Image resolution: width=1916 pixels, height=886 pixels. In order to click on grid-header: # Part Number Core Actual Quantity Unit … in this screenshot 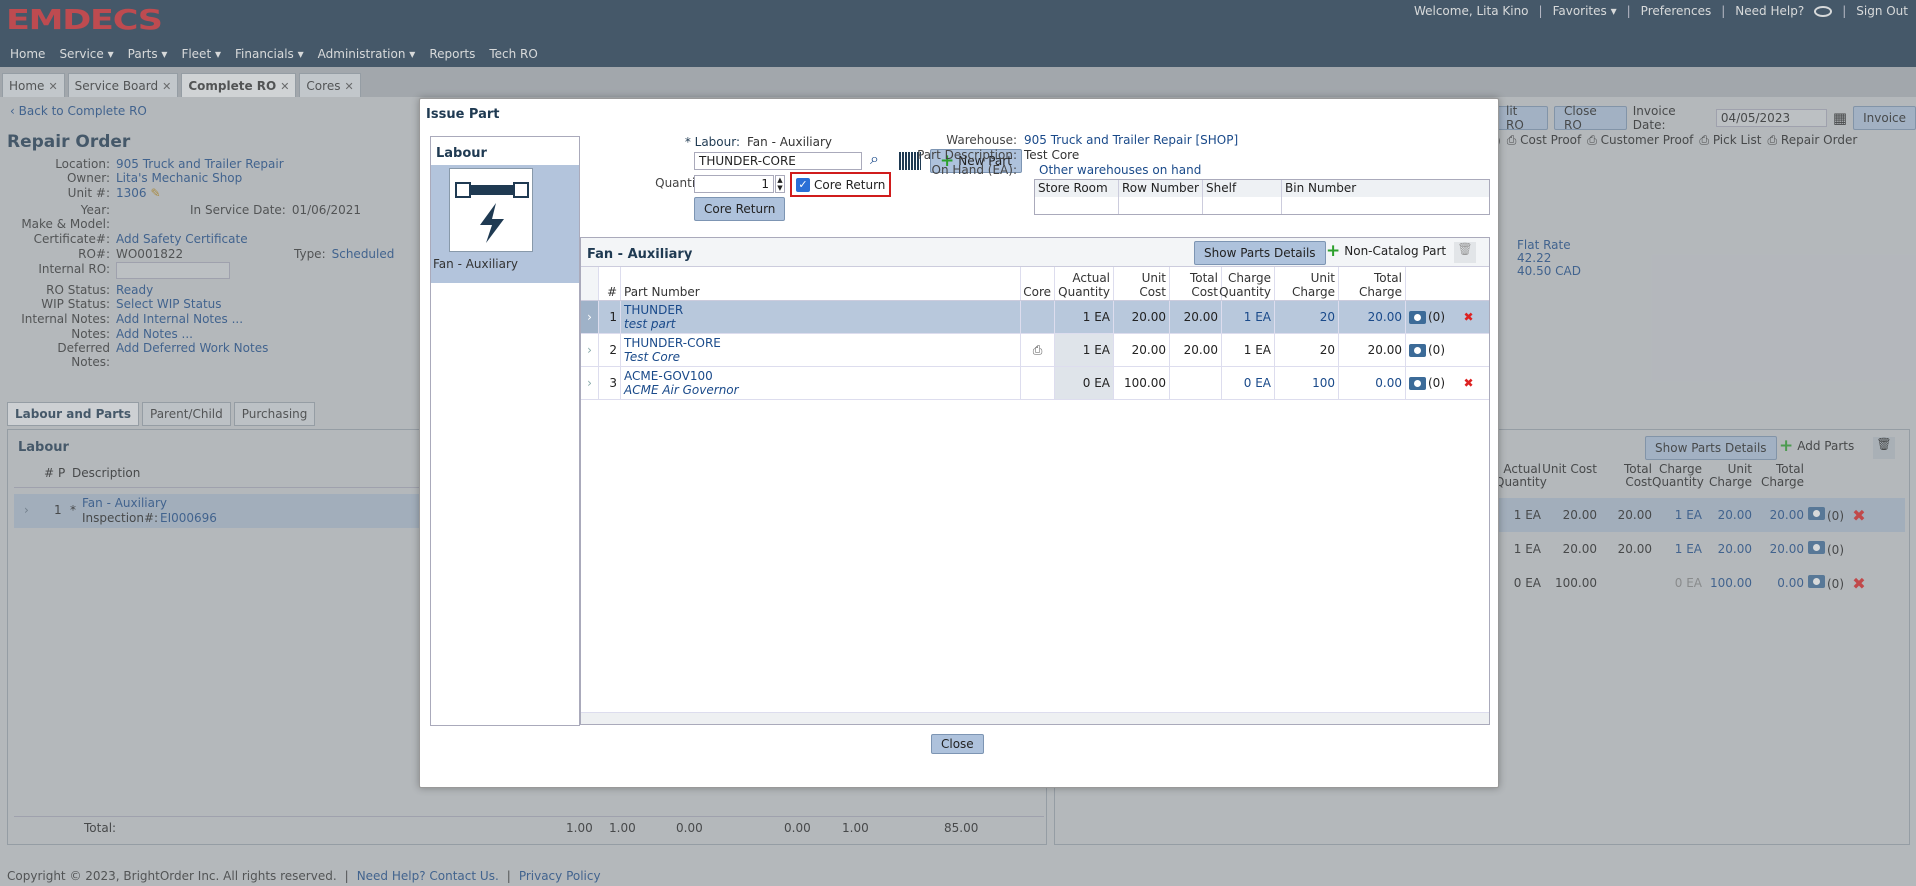, I will do `click(1035, 284)`.